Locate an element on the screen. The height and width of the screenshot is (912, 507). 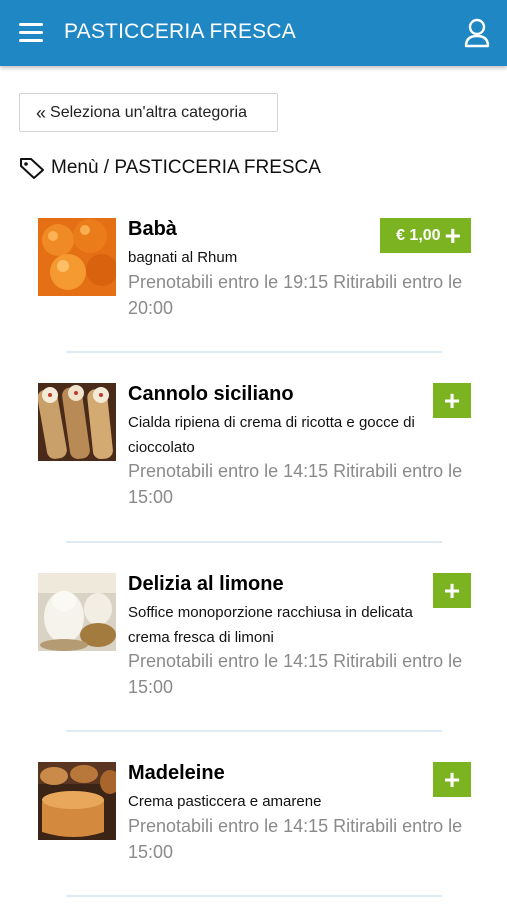
breadcrumb-label: Menù / PASTICCERIA FRESCA is located at coordinates (186, 167).